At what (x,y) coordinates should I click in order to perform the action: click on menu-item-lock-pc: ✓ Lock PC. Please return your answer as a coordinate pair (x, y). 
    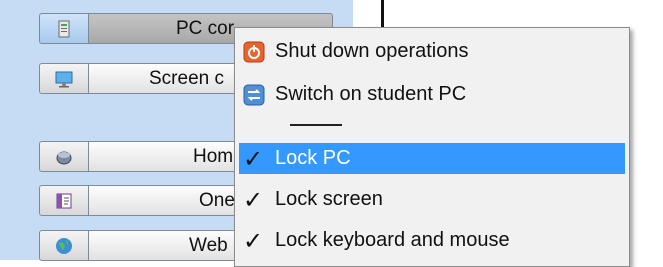
    Looking at the image, I should click on (432, 158).